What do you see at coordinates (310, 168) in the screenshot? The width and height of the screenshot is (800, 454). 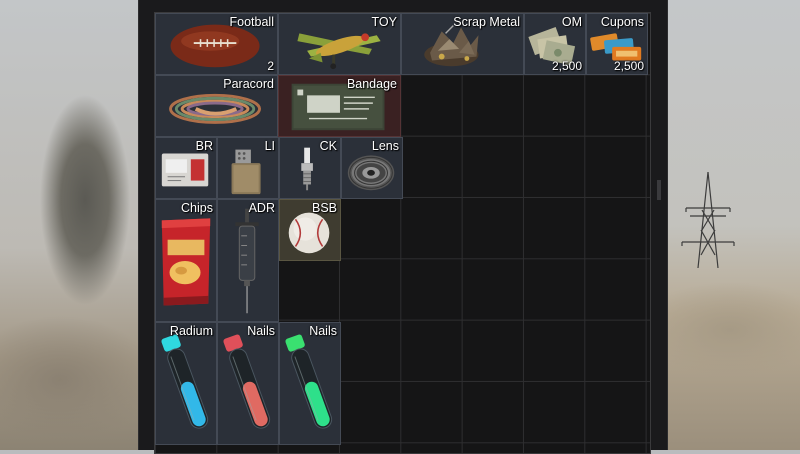 I see `item-ck: CK` at bounding box center [310, 168].